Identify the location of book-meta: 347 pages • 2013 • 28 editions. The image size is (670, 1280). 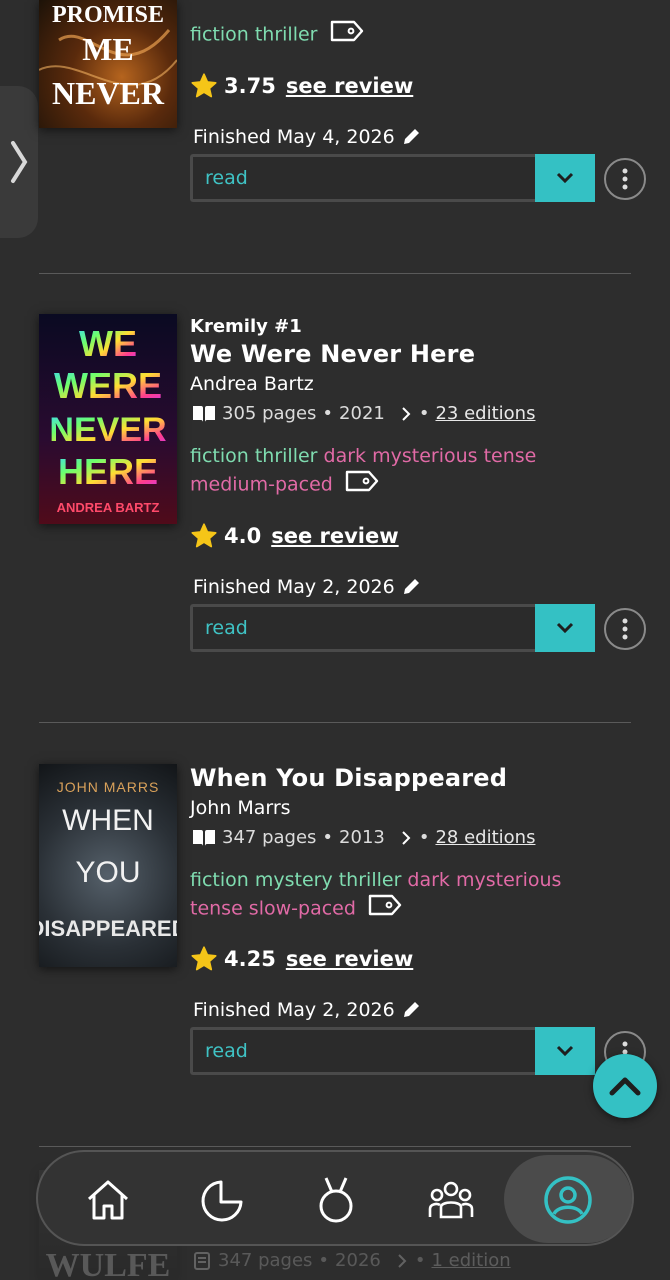
(363, 837).